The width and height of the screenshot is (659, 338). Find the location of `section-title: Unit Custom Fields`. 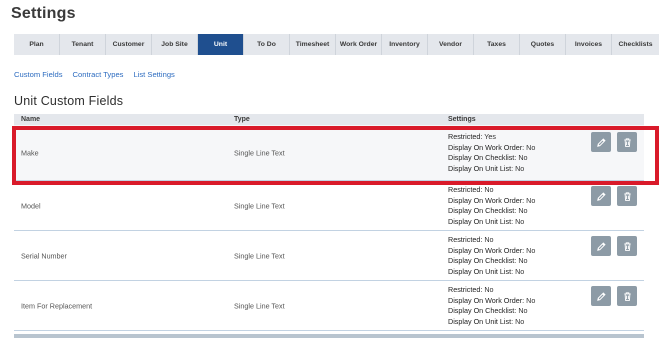

section-title: Unit Custom Fields is located at coordinates (69, 101).